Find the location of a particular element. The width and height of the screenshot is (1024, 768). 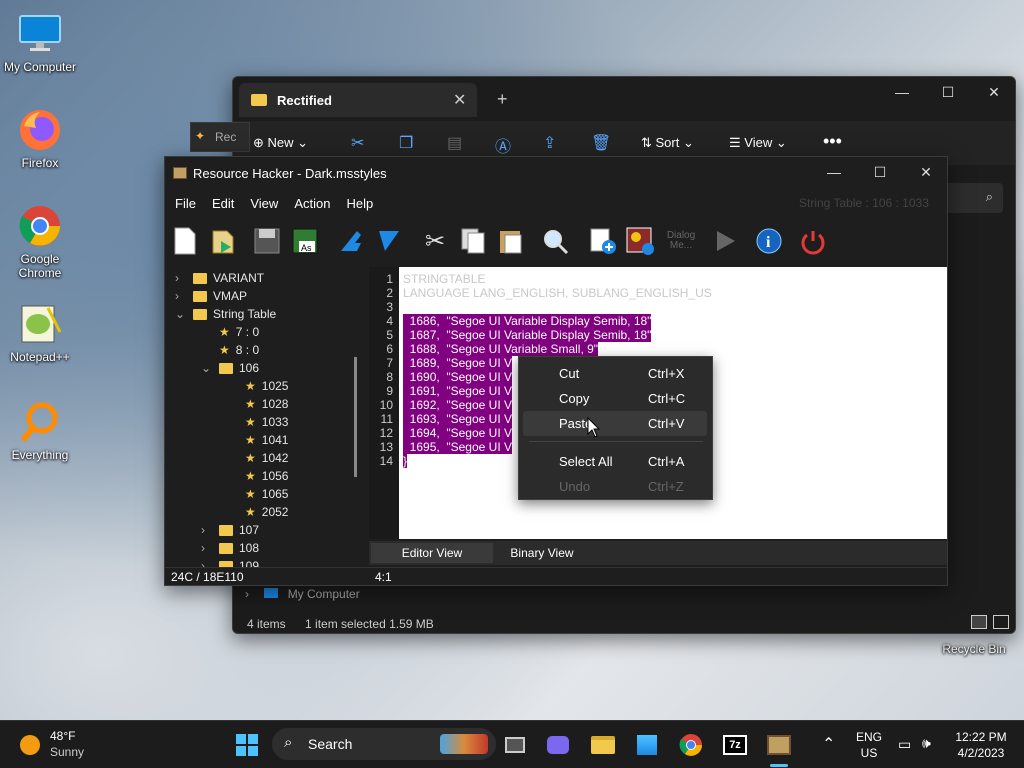

add-image-icon is located at coordinates (641, 241).